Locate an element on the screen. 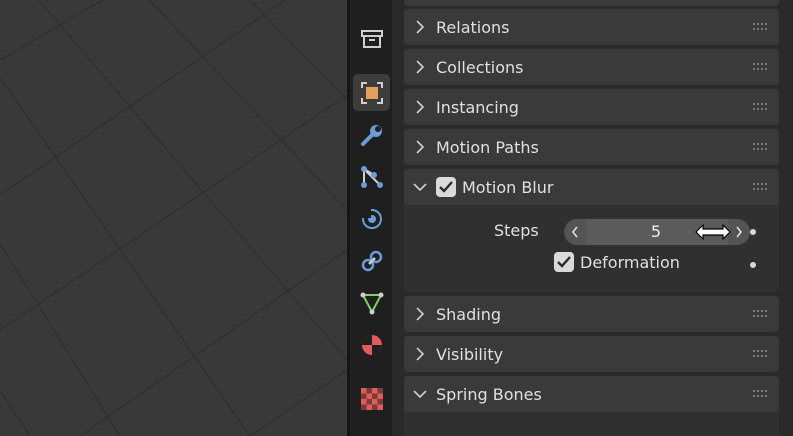  properties-tabs is located at coordinates (371, 218).